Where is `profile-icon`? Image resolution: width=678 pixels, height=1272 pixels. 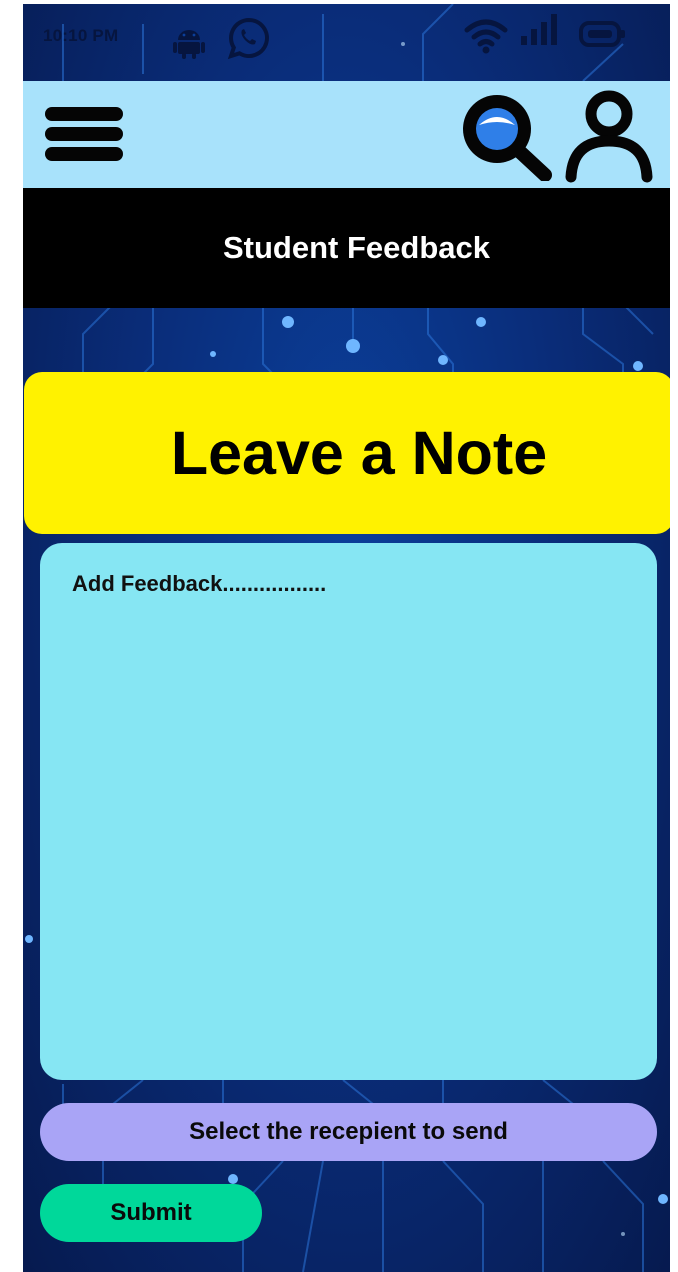
profile-icon is located at coordinates (609, 136).